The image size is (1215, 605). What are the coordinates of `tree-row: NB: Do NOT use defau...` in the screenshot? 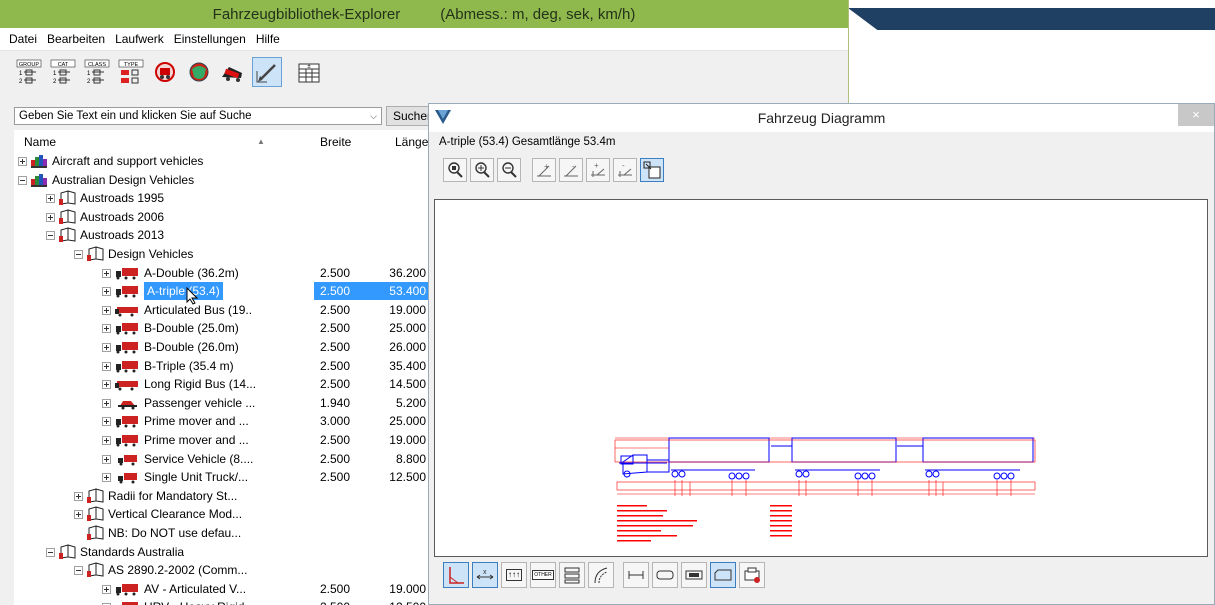 It's located at (224, 533).